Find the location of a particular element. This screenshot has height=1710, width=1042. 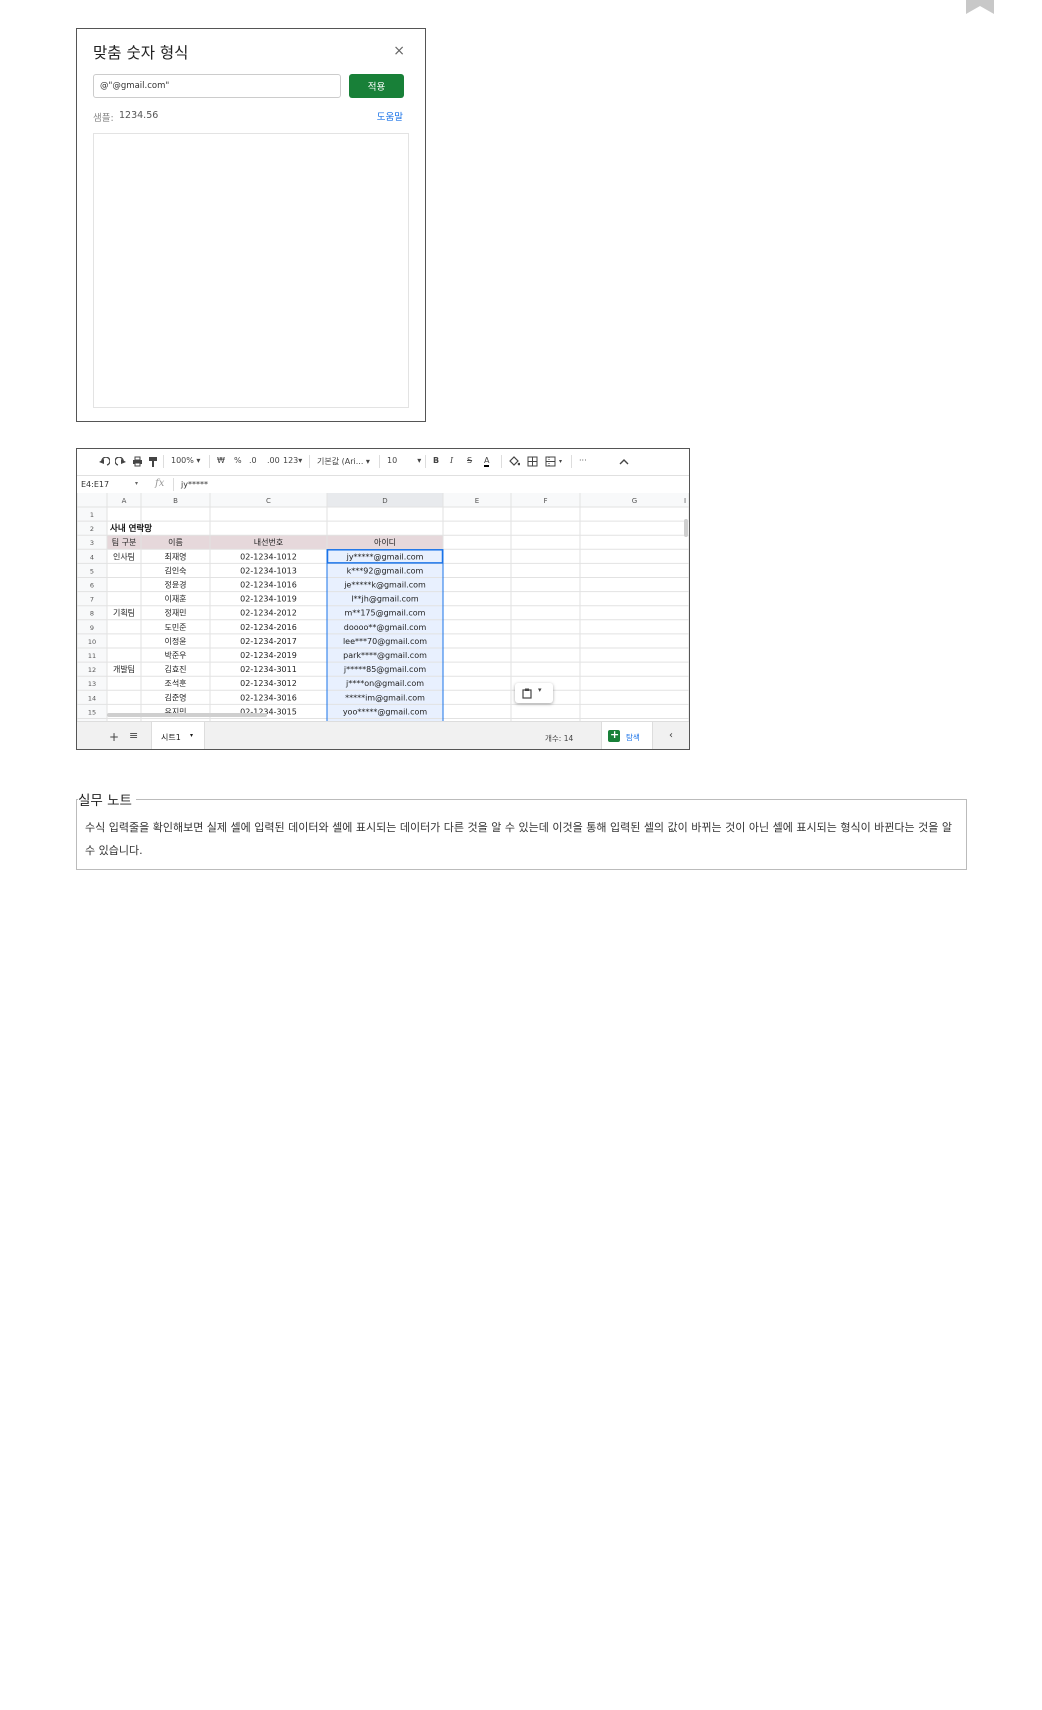

table-cell: 02-1234-2019 is located at coordinates (268, 655).